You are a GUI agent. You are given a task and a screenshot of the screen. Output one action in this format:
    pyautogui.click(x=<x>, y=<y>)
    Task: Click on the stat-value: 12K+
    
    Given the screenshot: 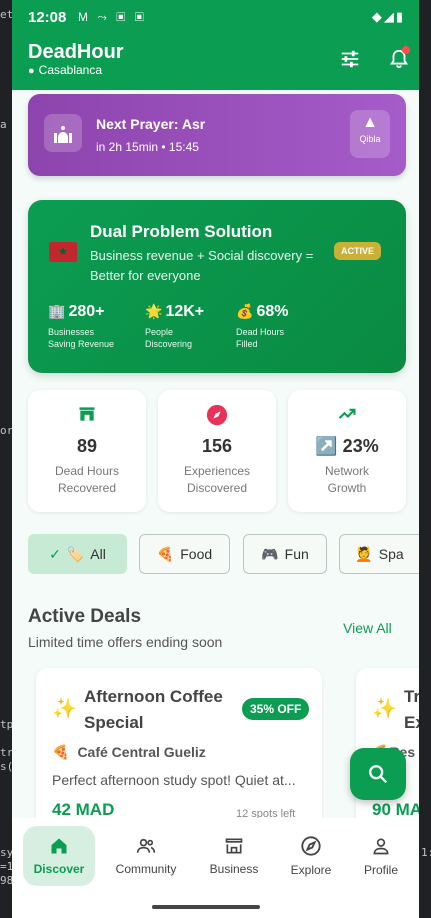 What is the action you would take?
    pyautogui.click(x=185, y=311)
    